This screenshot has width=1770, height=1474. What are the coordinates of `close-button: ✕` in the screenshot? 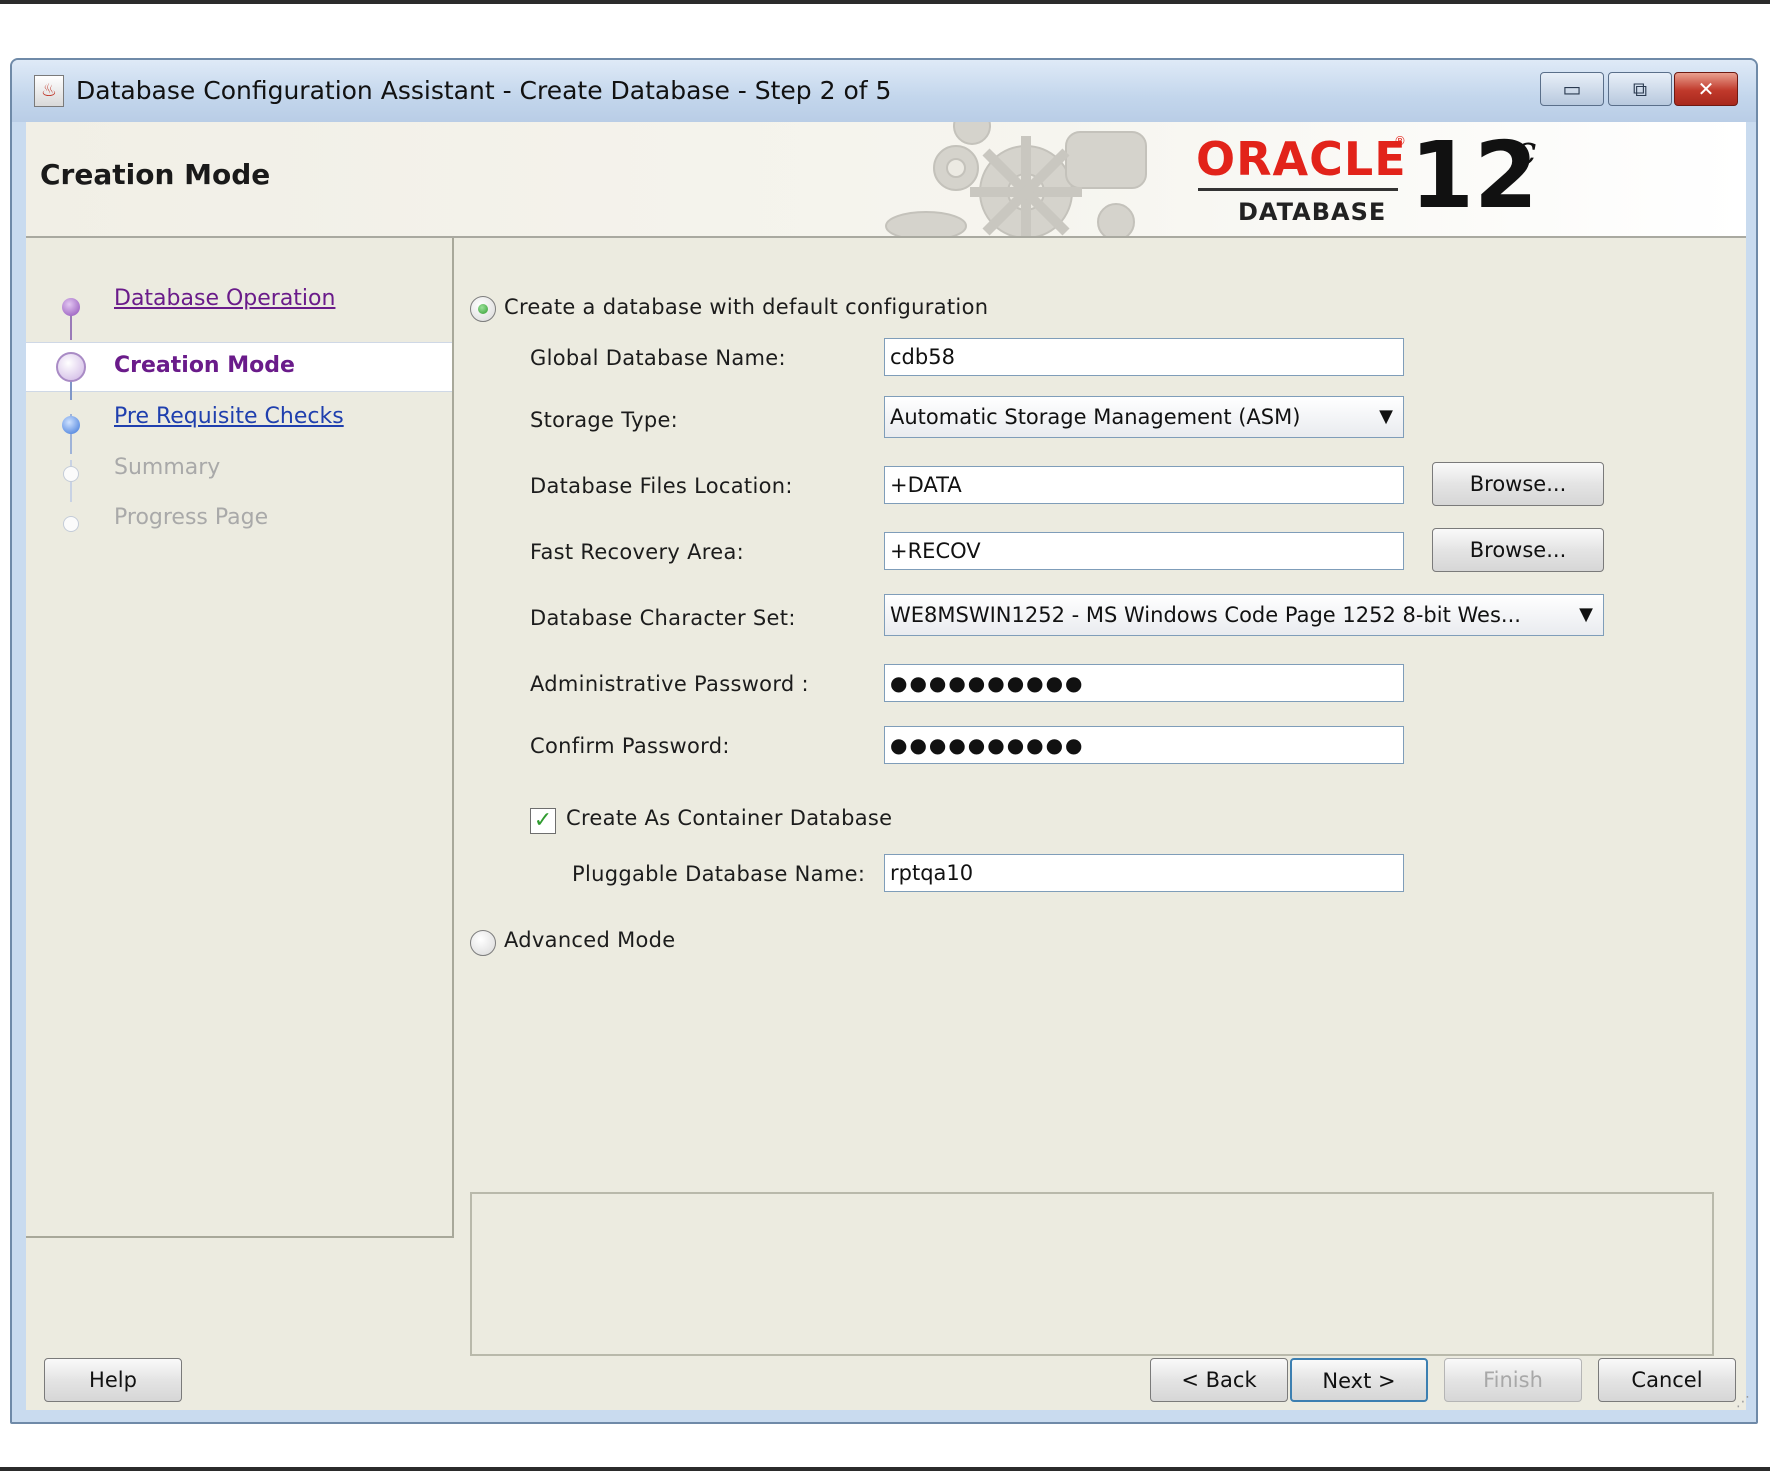 It's located at (1706, 89).